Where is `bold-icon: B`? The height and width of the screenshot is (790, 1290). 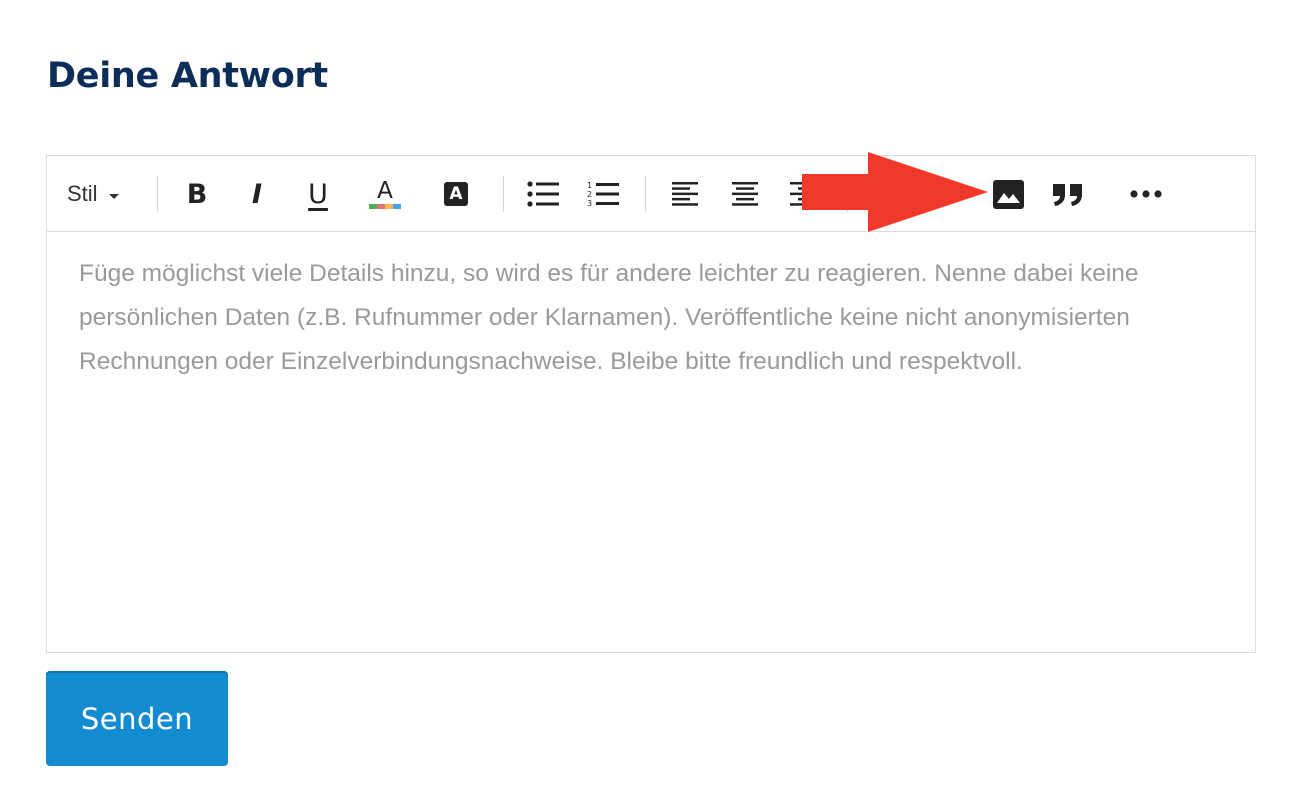 bold-icon: B is located at coordinates (197, 194).